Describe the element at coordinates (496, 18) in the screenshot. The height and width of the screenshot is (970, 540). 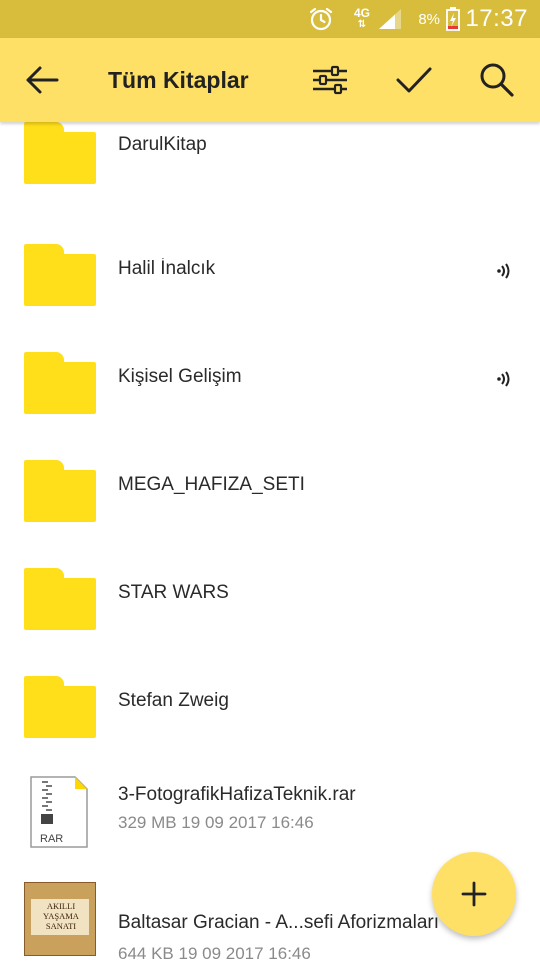
I see `status-clock: 17:37` at that location.